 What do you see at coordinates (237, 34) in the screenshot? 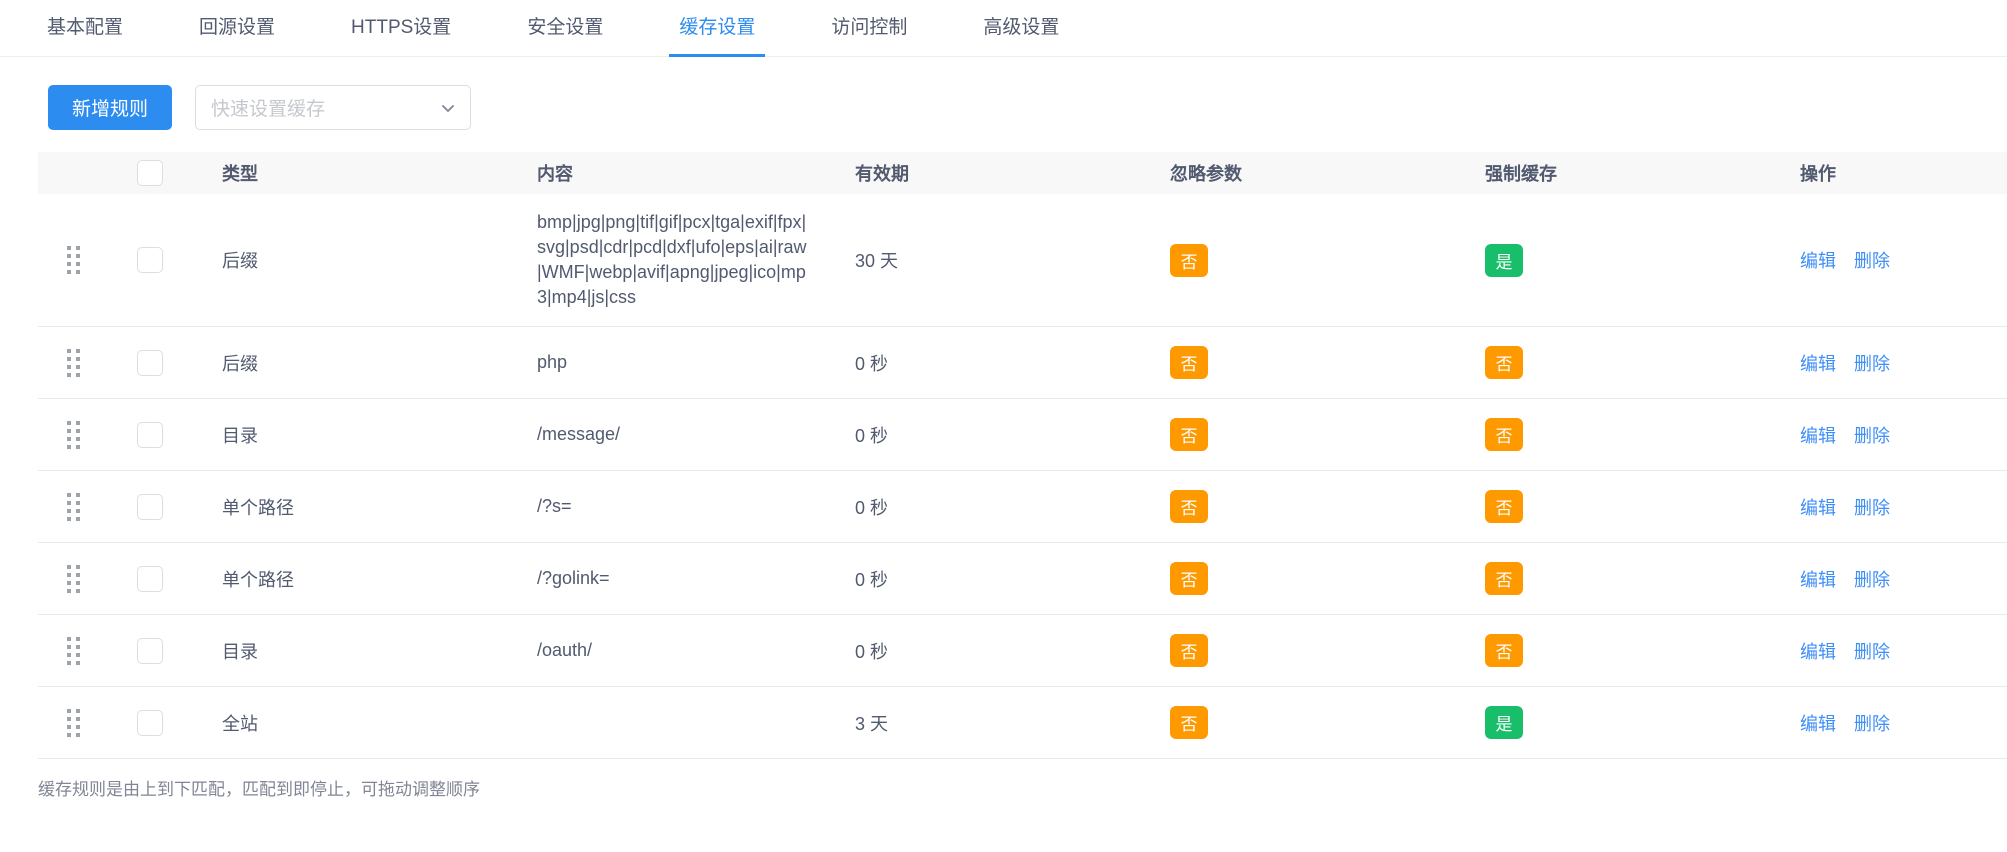
I see `tab-1: 回源设置` at bounding box center [237, 34].